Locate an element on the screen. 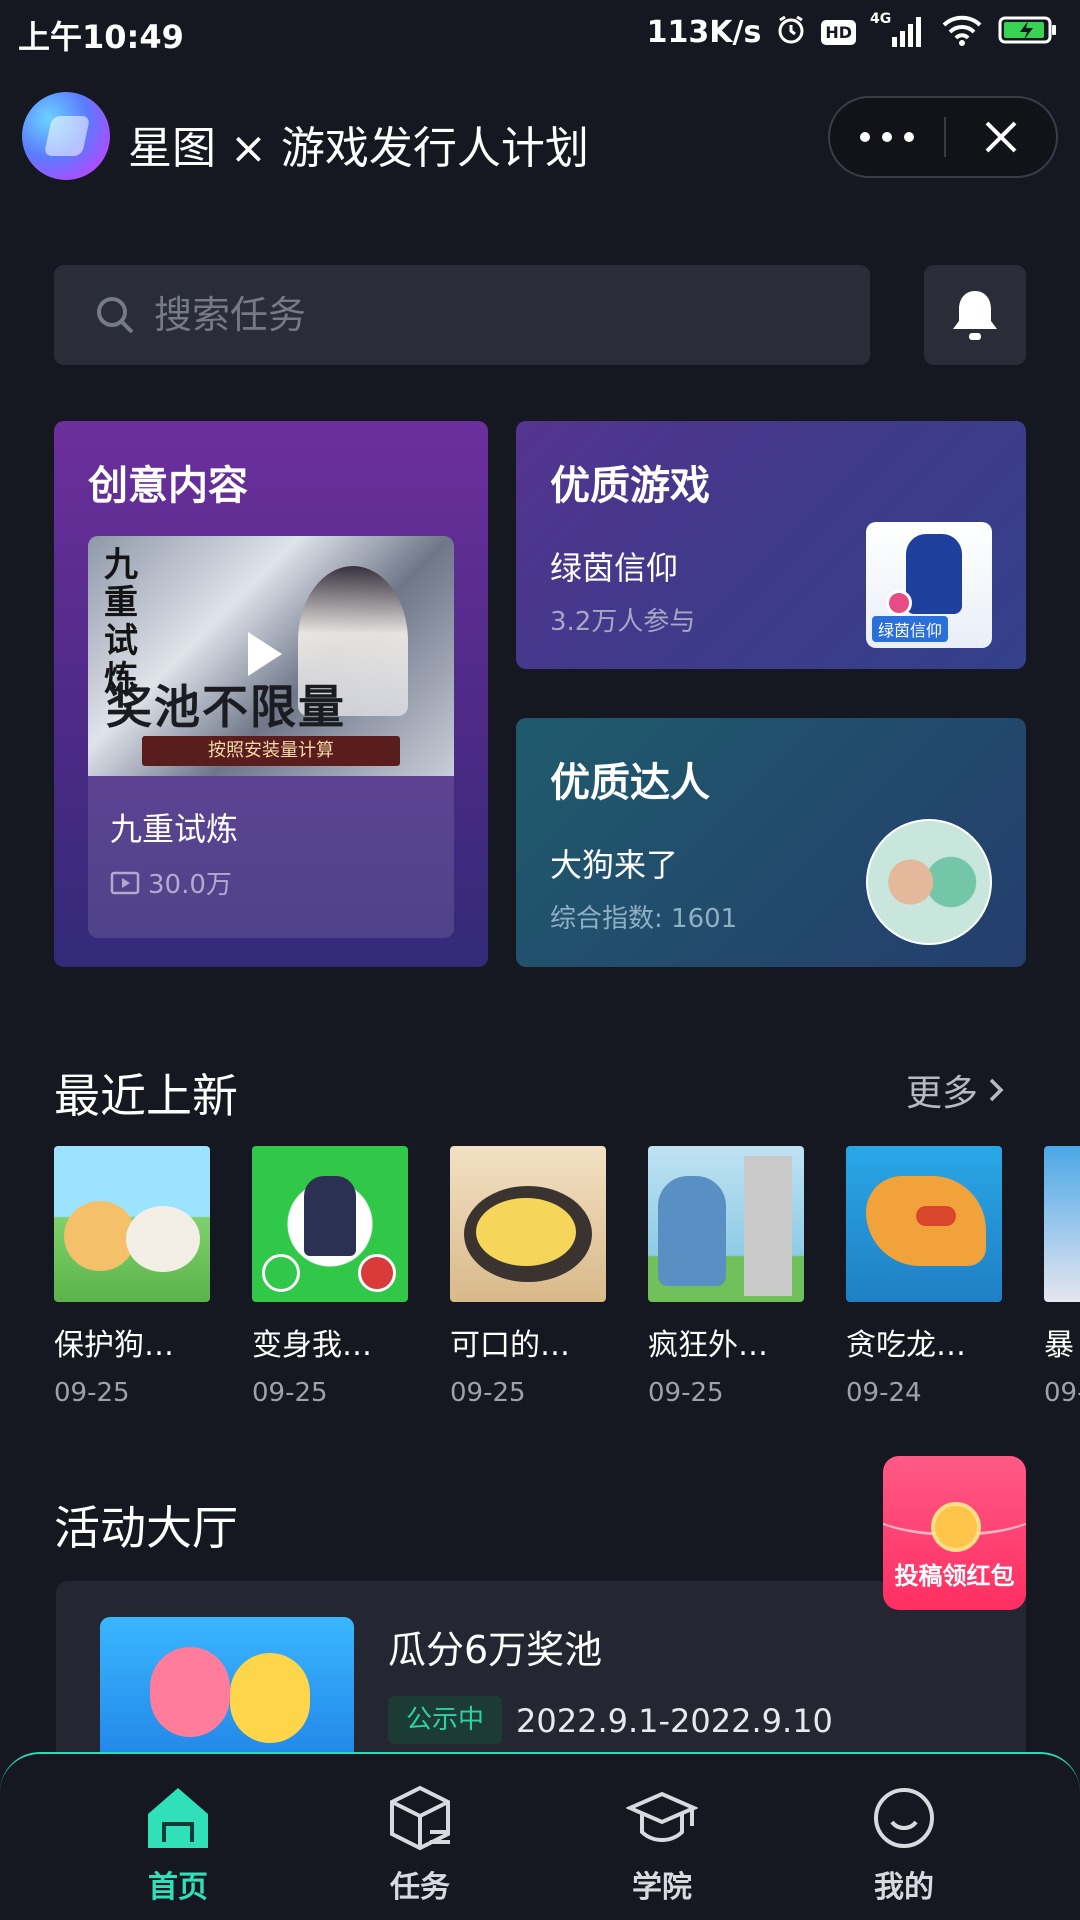 Image resolution: width=1080 pixels, height=1920 pixels. card-title: 优质游戏 is located at coordinates (630, 486).